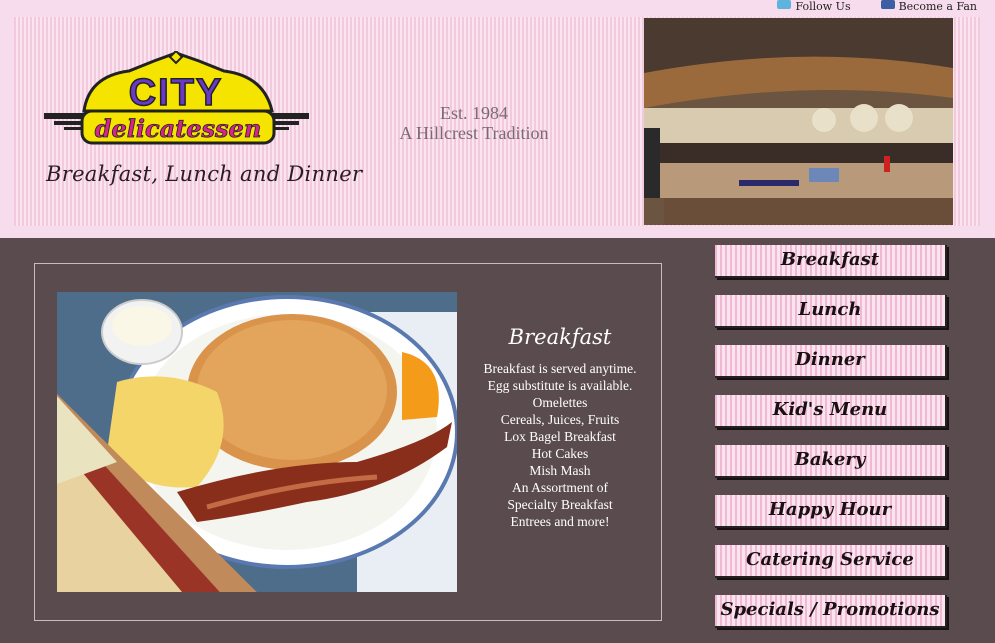  I want to click on city-deli-logo: delicatessen CITY, so click(176, 101).